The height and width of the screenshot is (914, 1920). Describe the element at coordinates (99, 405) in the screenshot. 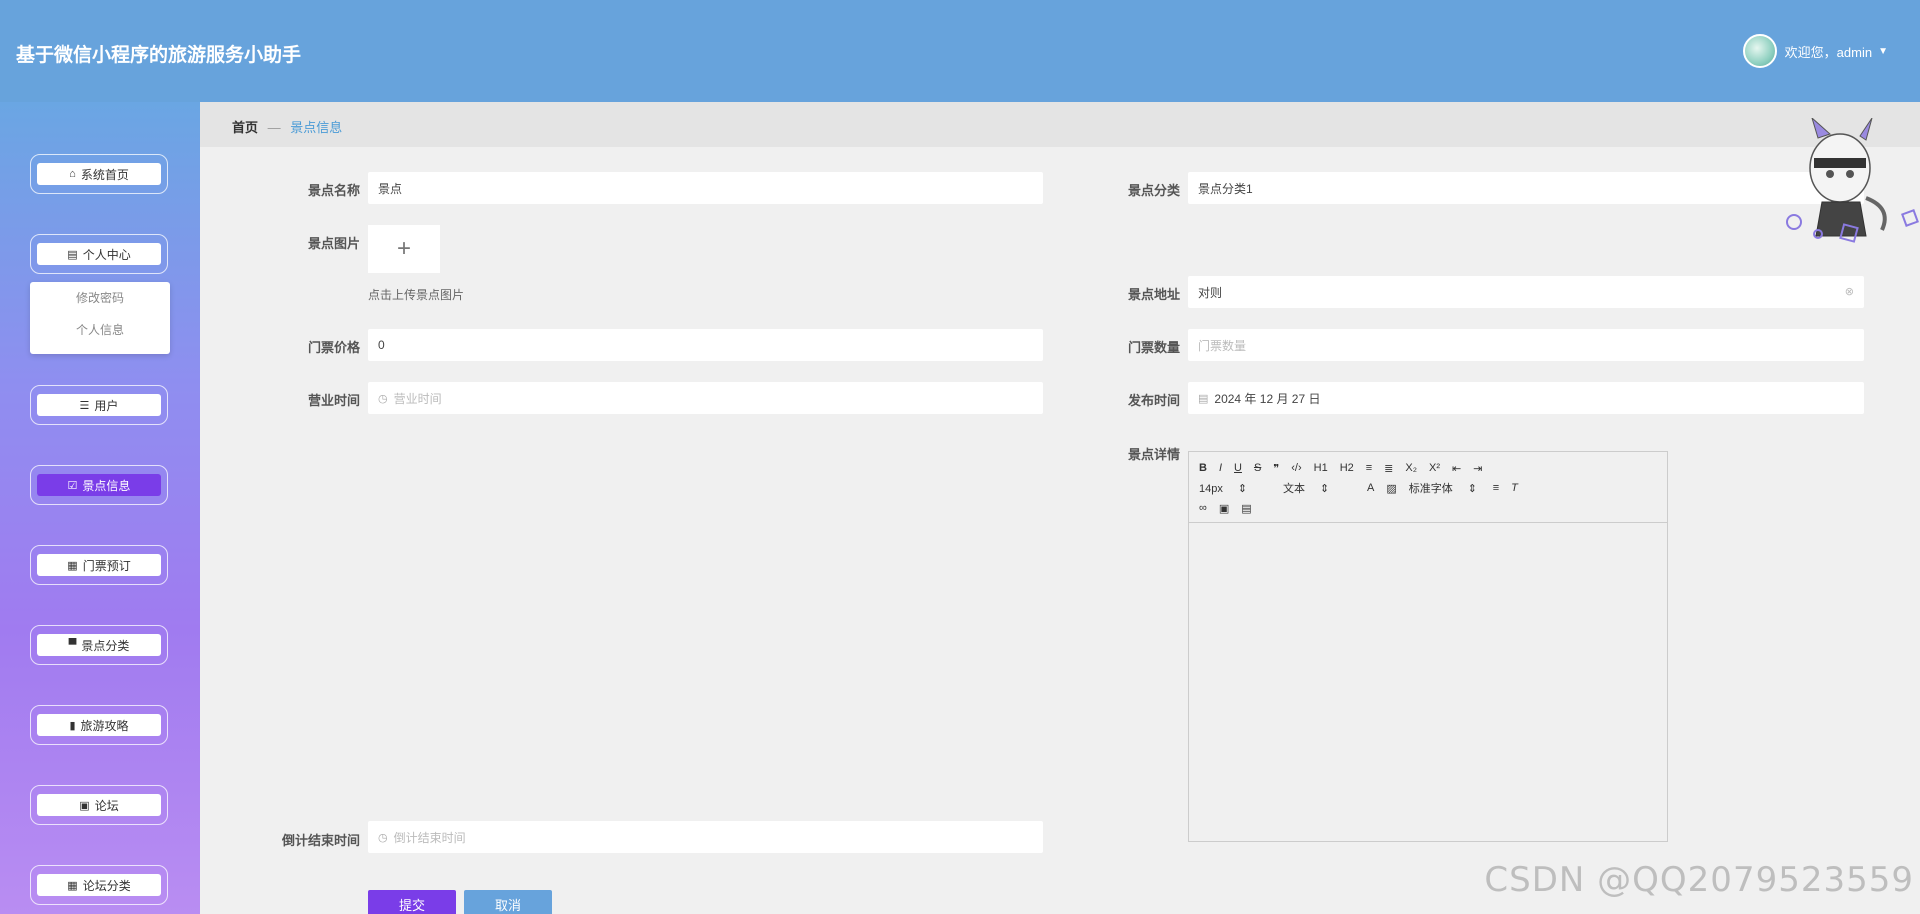

I see `sidebar-item-users: ☰ 用户` at that location.